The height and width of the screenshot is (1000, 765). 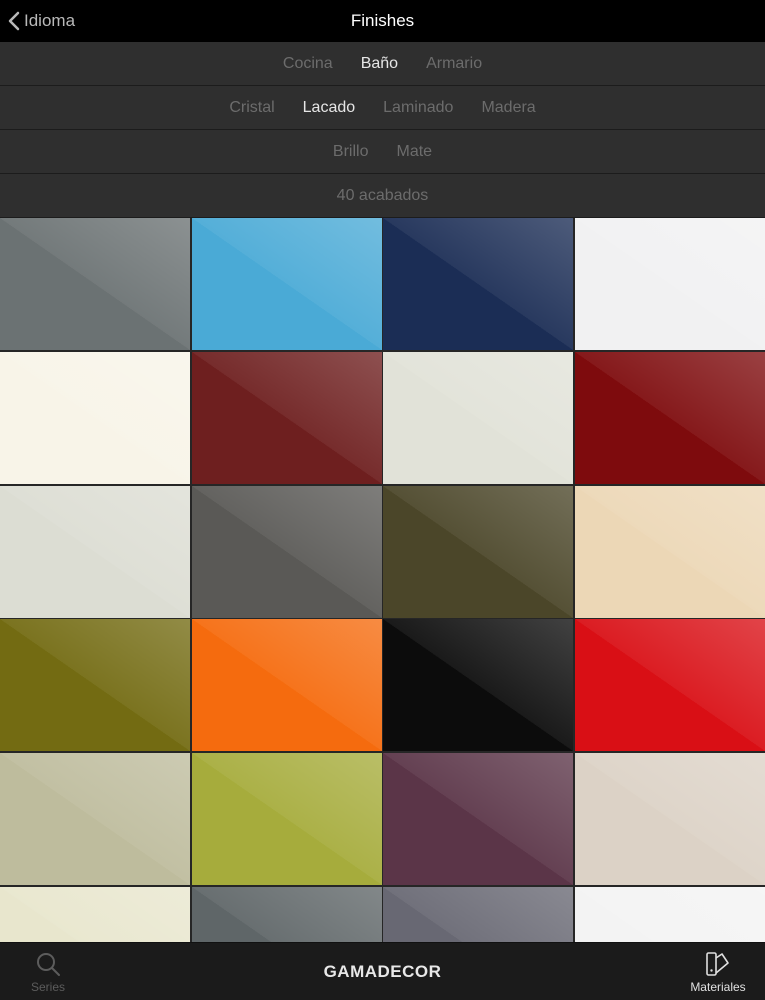 What do you see at coordinates (717, 963) in the screenshot?
I see `swatch-fan-icon` at bounding box center [717, 963].